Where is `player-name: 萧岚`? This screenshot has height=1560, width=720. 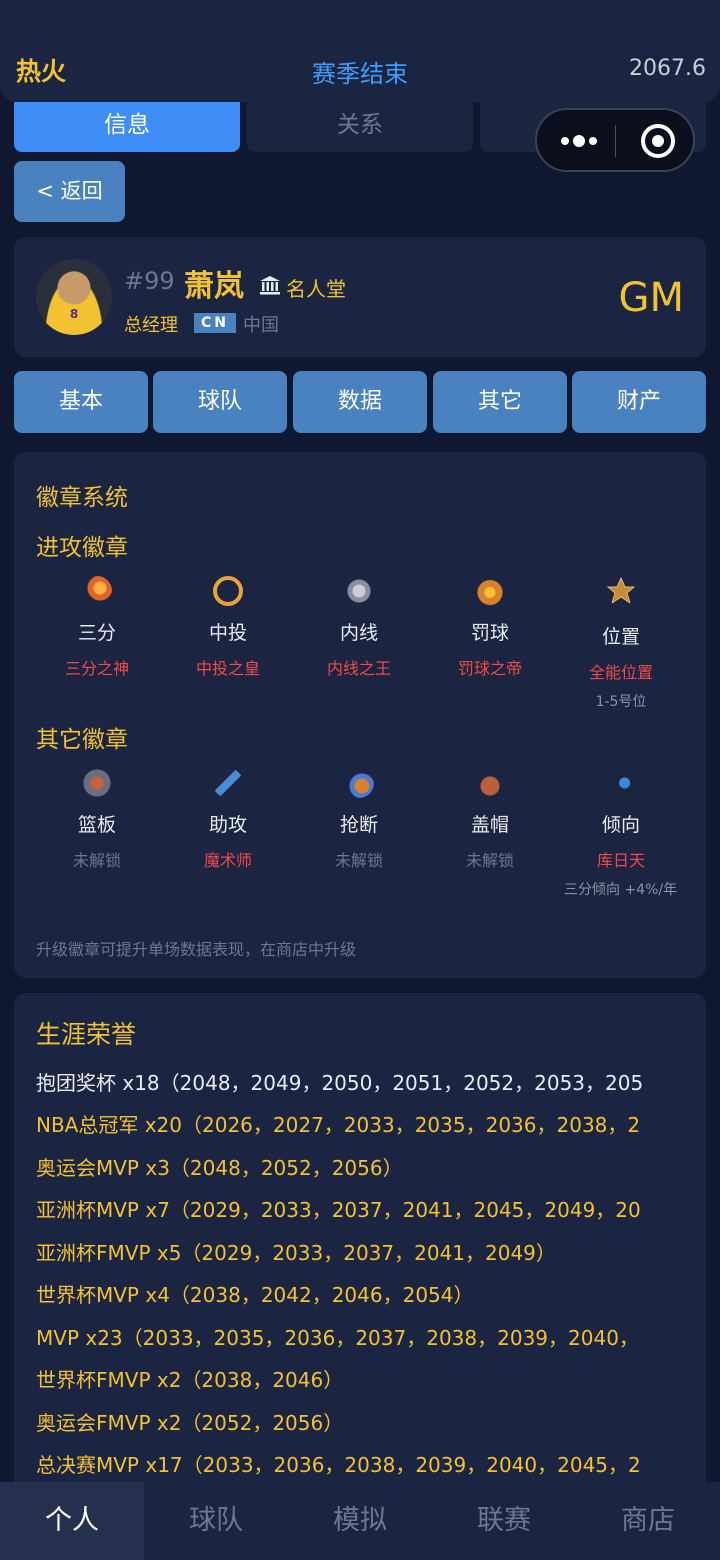
player-name: 萧岚 is located at coordinates (214, 286).